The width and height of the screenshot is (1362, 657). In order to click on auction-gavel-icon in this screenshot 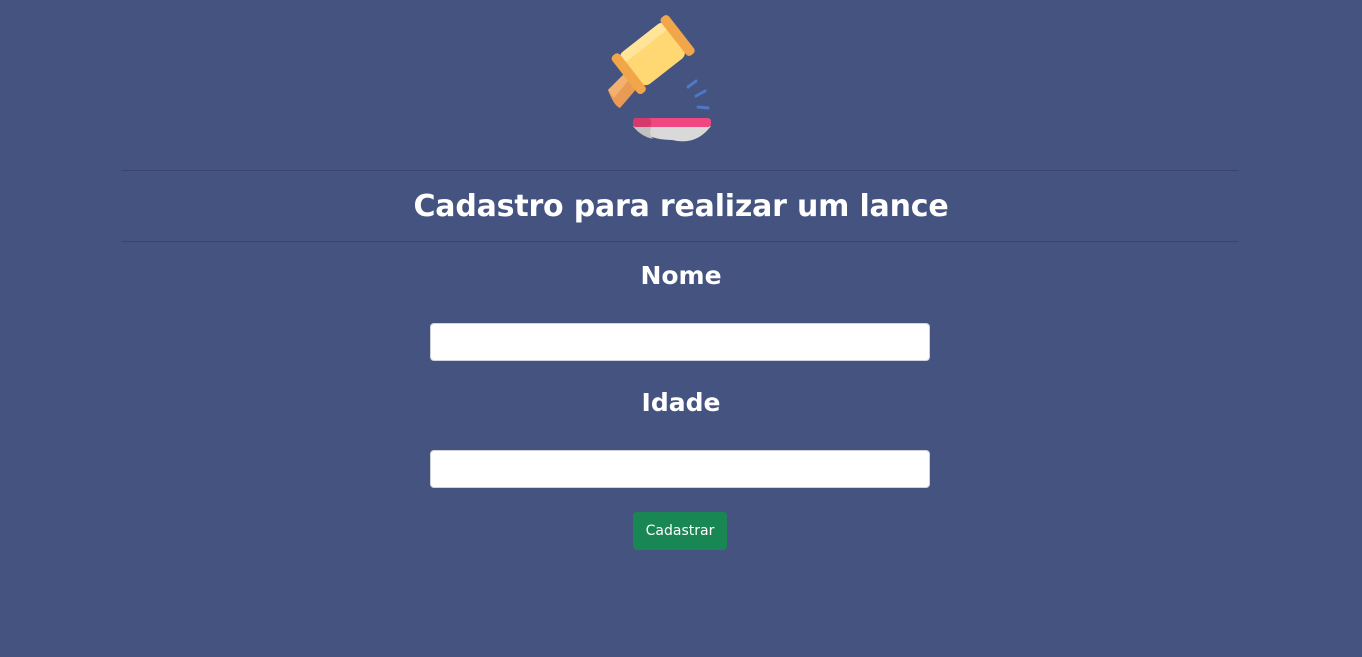, I will do `click(661, 77)`.